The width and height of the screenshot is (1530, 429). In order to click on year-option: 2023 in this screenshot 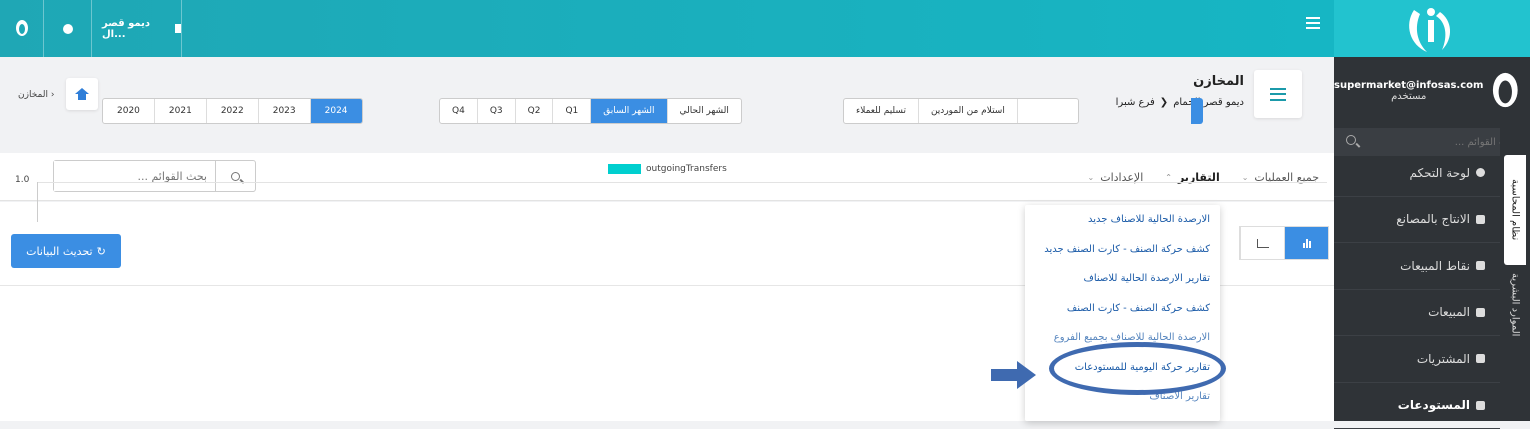, I will do `click(285, 111)`.